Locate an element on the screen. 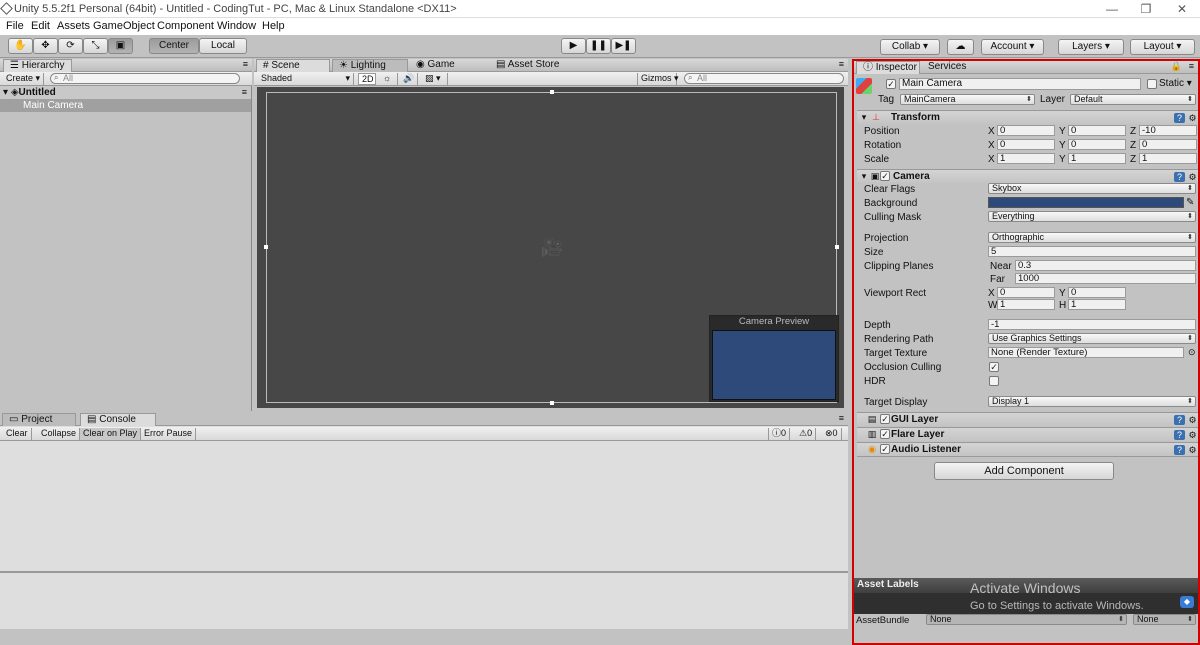  space-local-button: Local is located at coordinates (223, 46).